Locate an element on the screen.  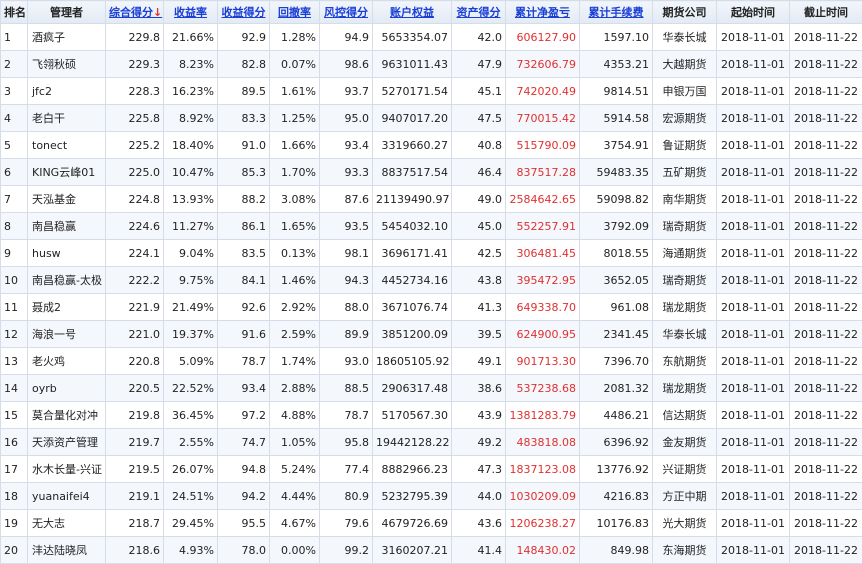
header-rank: 排名 is located at coordinates (14, 12).